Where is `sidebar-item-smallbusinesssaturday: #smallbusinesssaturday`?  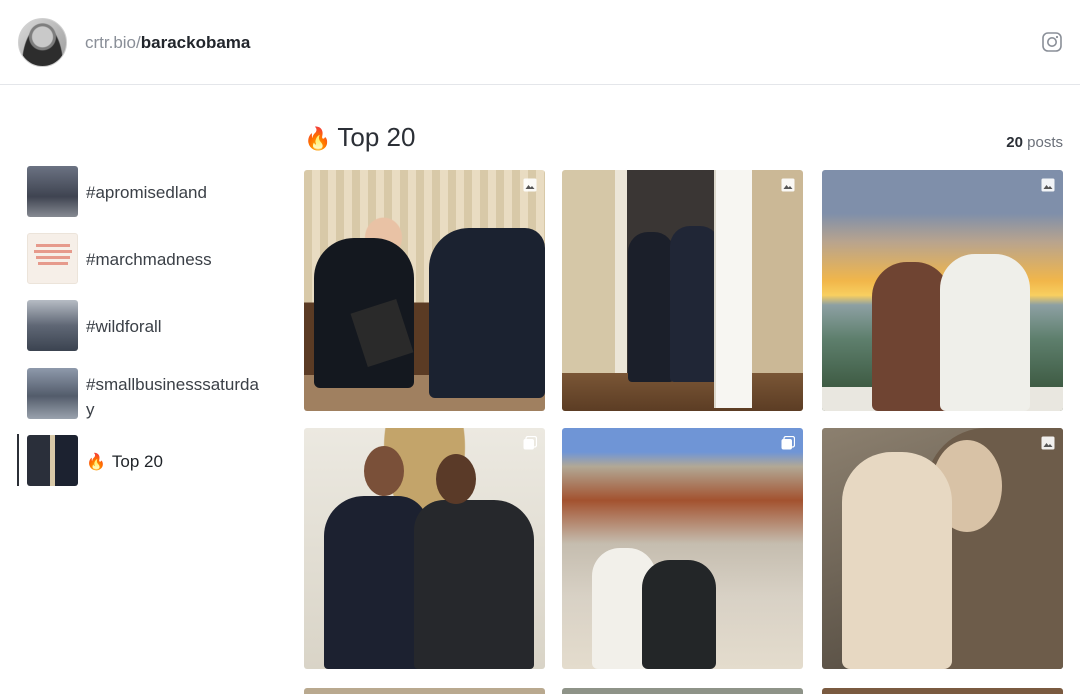 sidebar-item-smallbusinesssaturday: #smallbusinesssaturday is located at coordinates (140, 395).